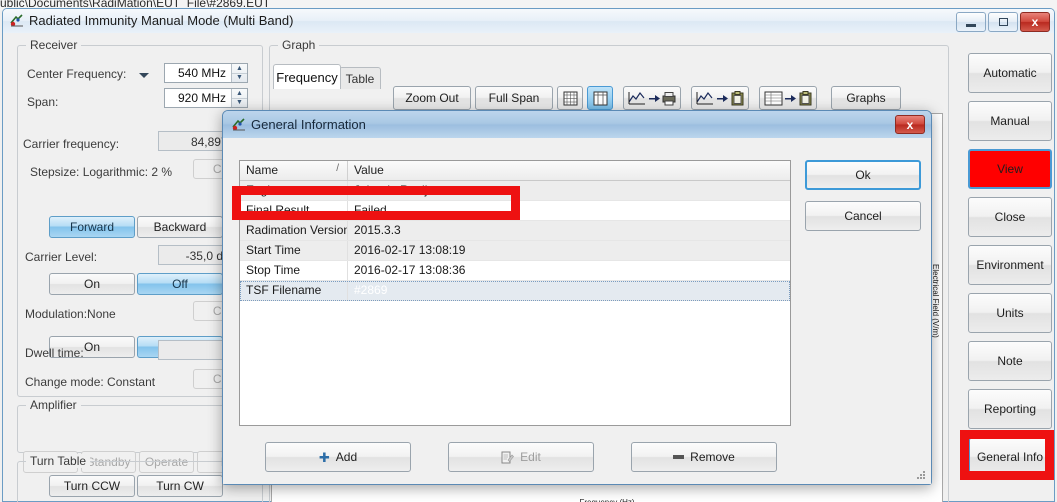 The width and height of the screenshot is (1057, 502). What do you see at coordinates (43, 102) in the screenshot?
I see `span-label: Span:` at bounding box center [43, 102].